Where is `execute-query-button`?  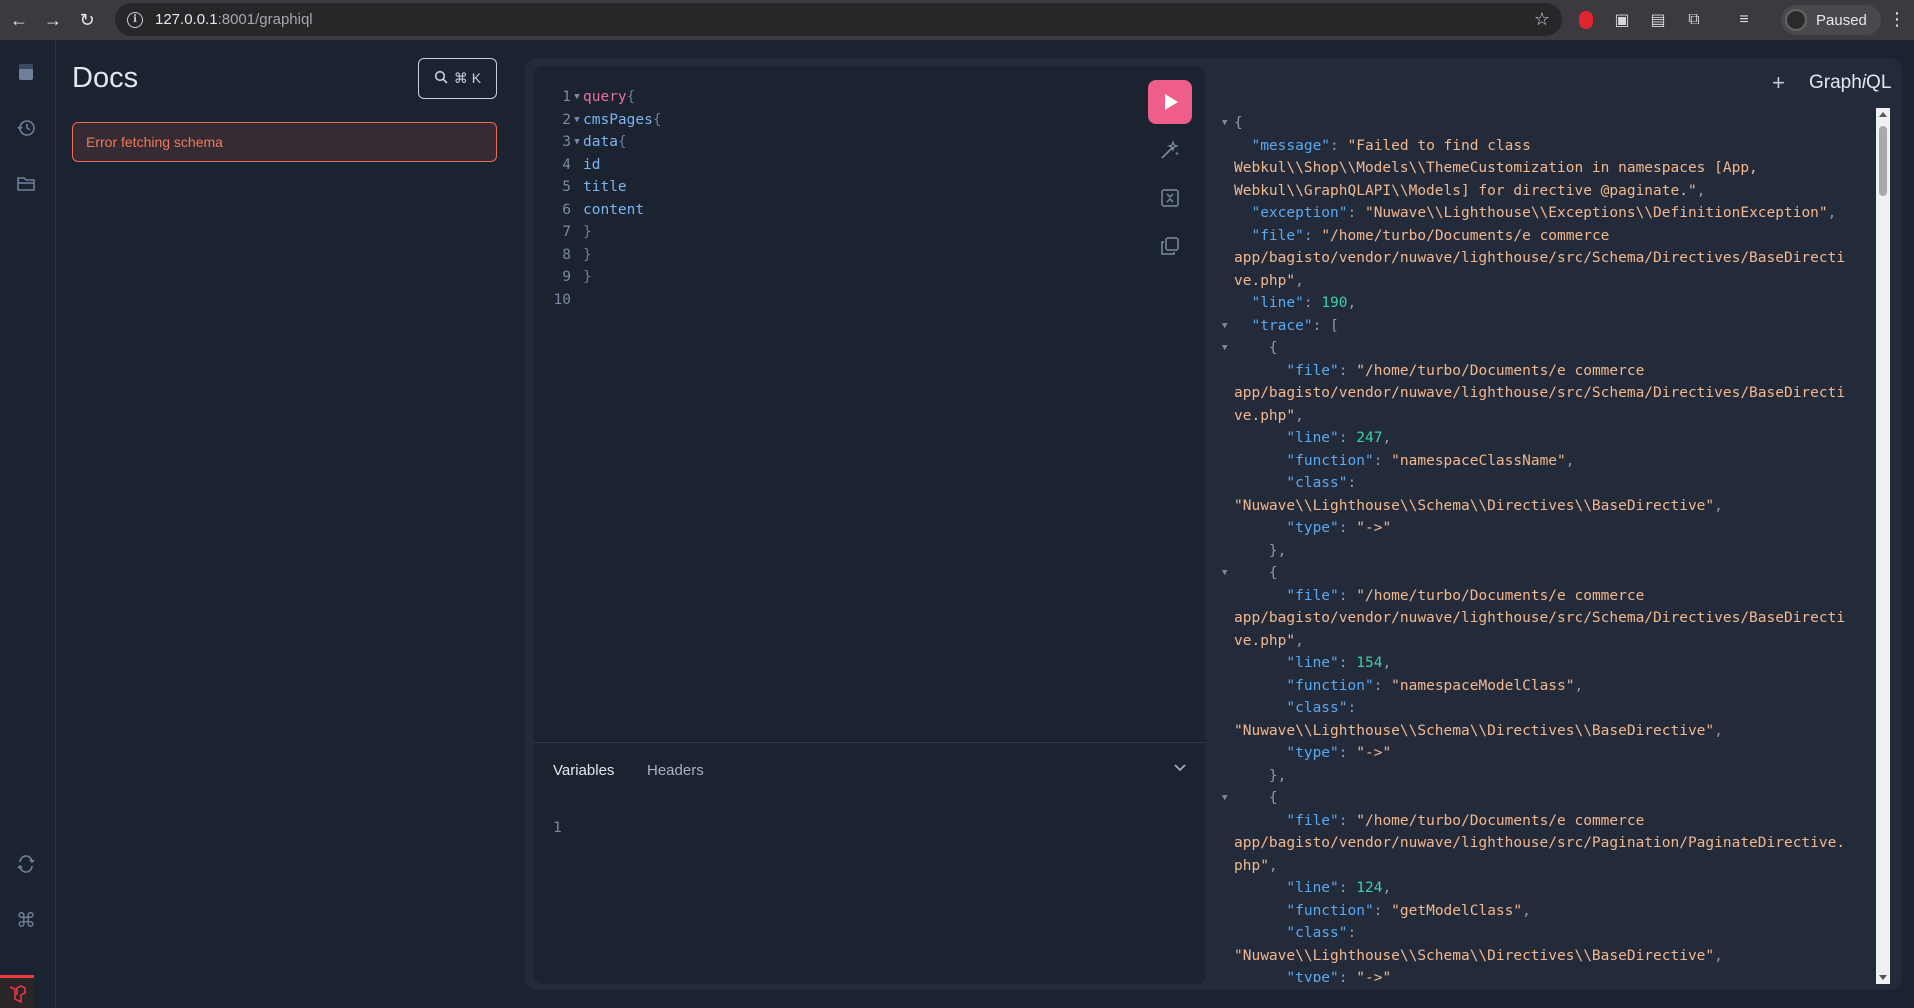
execute-query-button is located at coordinates (1170, 102).